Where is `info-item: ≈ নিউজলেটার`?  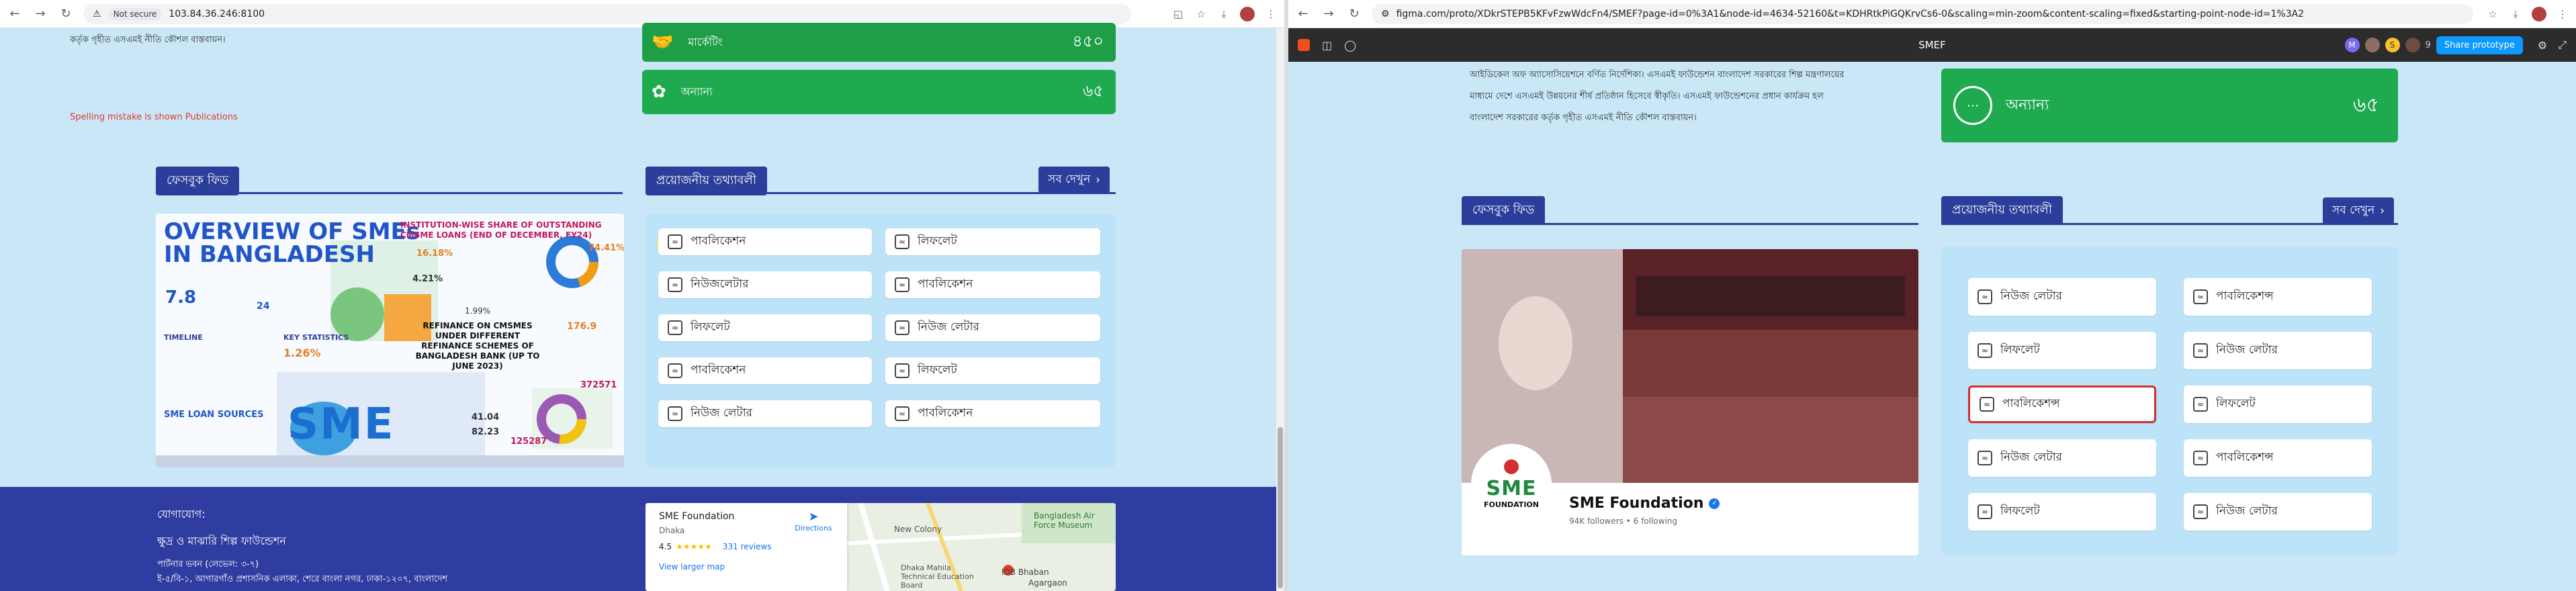 info-item: ≈ নিউজলেটার is located at coordinates (765, 285).